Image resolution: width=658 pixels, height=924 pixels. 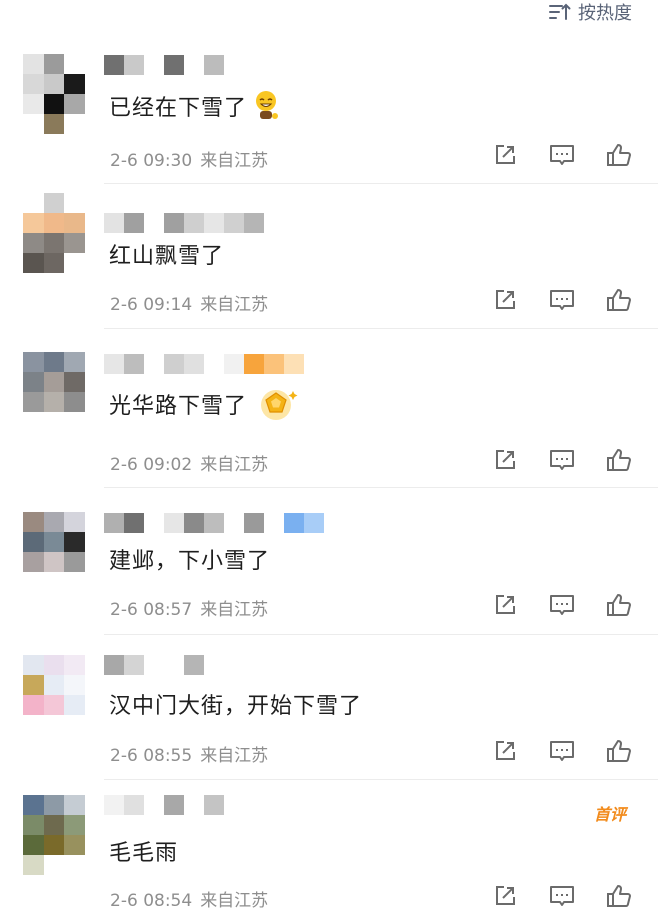 What do you see at coordinates (189, 465) in the screenshot?
I see `comment-meta: 2-6 09:02 来自江苏` at bounding box center [189, 465].